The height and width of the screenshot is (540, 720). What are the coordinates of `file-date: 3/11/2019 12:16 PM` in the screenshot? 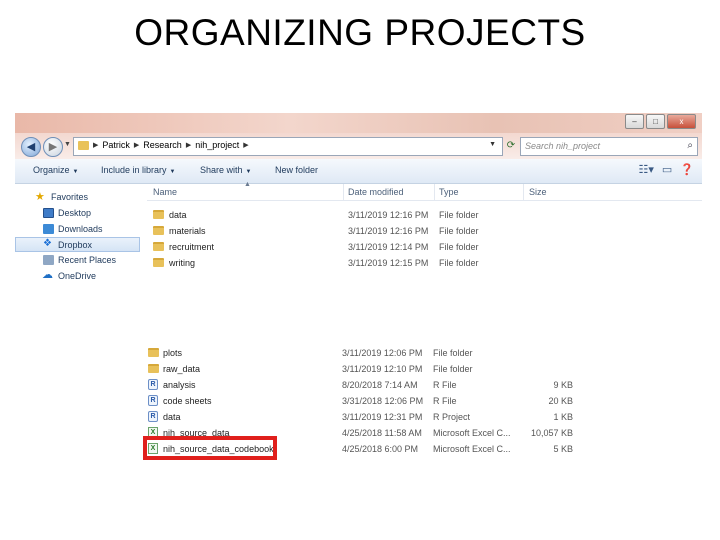 It's located at (388, 231).